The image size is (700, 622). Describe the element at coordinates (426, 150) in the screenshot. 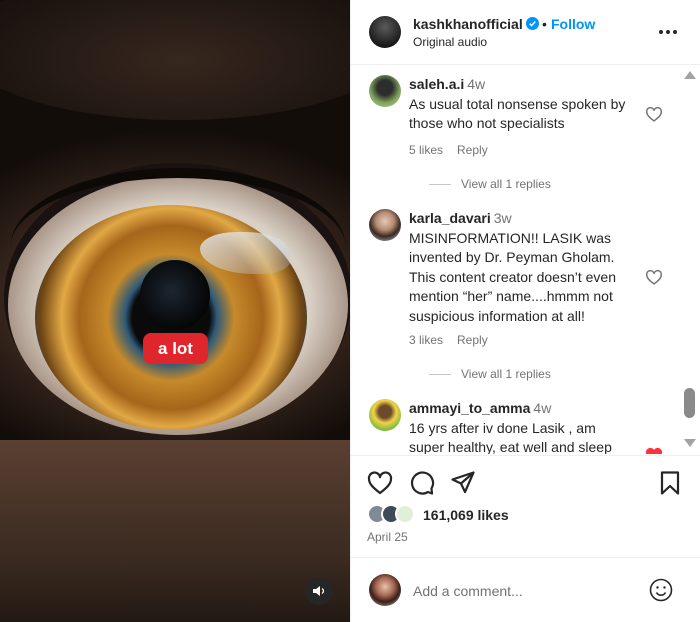

I see `comment-likes: 5 likes` at that location.